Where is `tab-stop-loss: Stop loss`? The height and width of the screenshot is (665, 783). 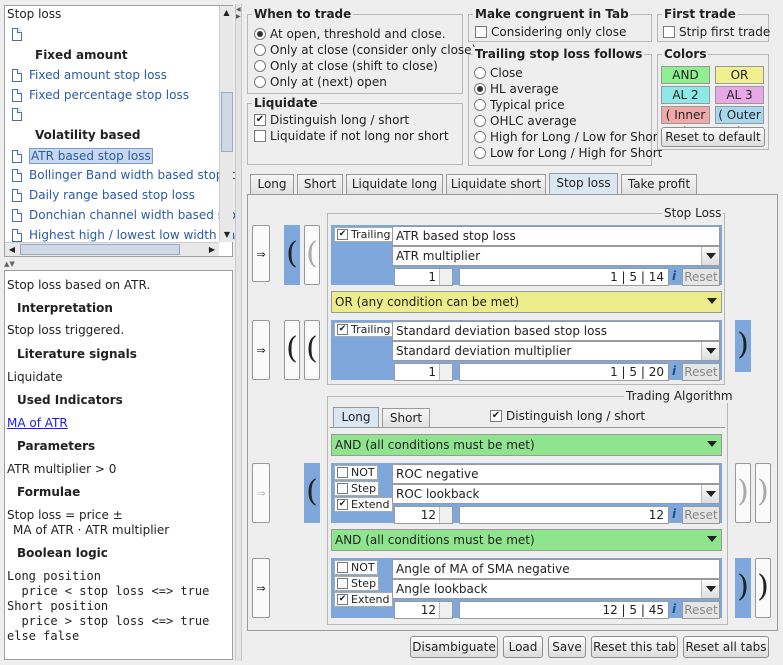
tab-stop-loss: Stop loss is located at coordinates (583, 183).